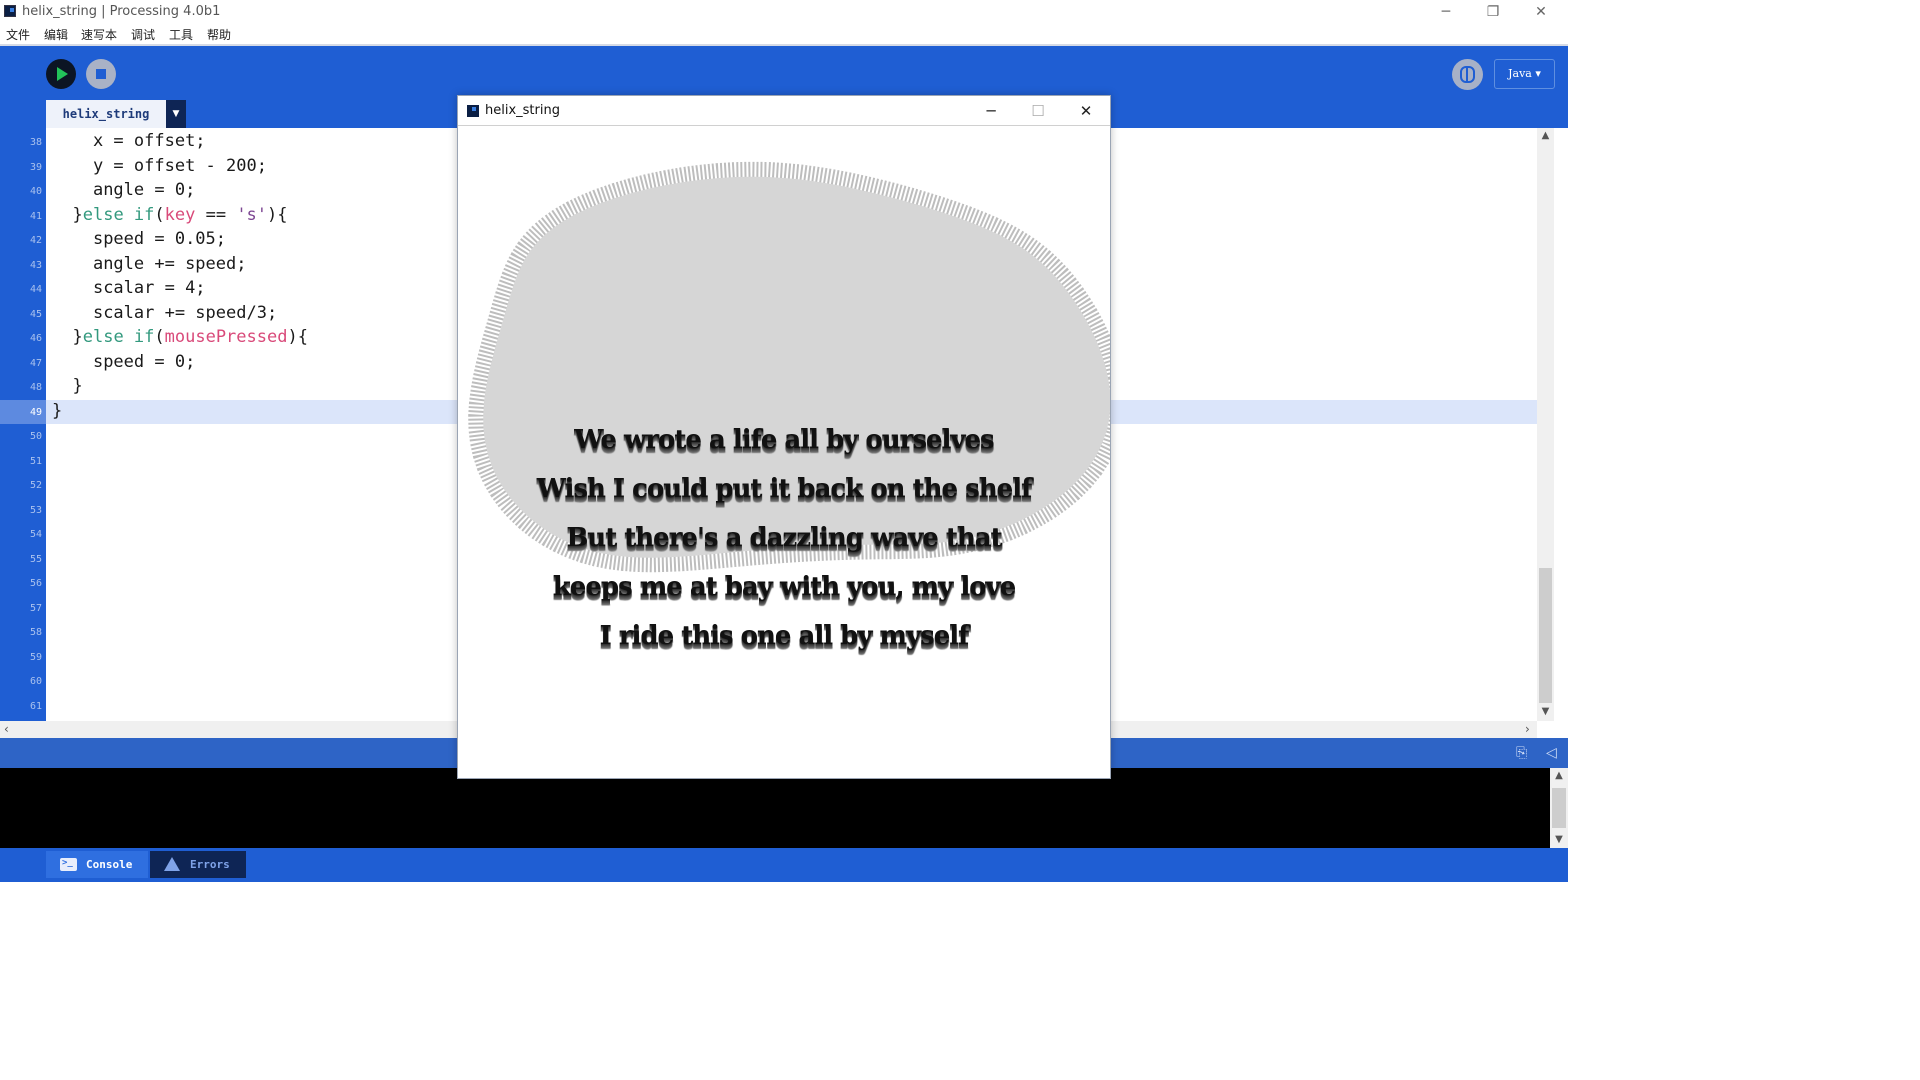 This screenshot has height=1080, width=1920. Describe the element at coordinates (1545, 135) in the screenshot. I see `scroll-up-icon: ▲` at that location.